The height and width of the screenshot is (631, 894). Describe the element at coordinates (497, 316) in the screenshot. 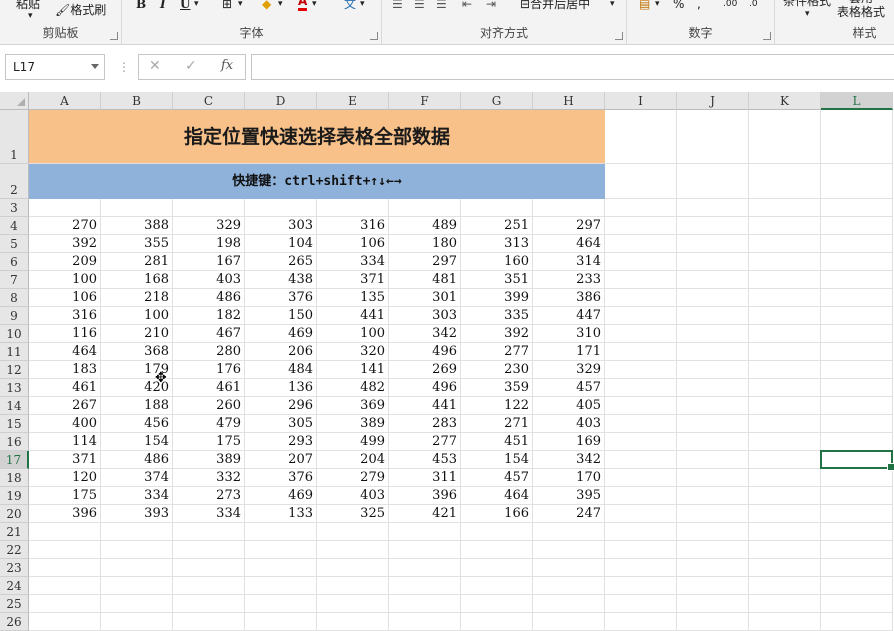

I see `cell-g9: 335` at that location.